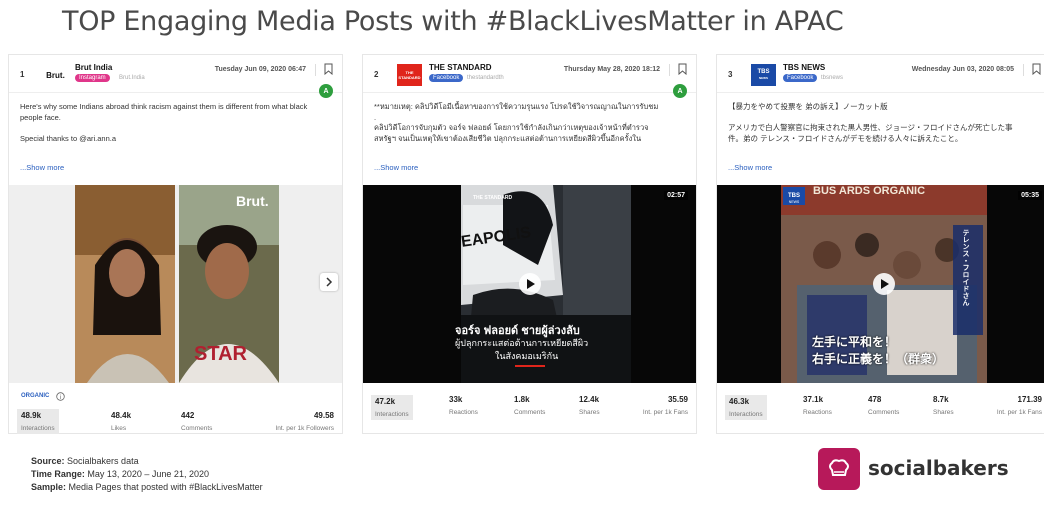 Image resolution: width=1044 pixels, height=514 pixels. I want to click on media-image: STAR, so click(177, 284).